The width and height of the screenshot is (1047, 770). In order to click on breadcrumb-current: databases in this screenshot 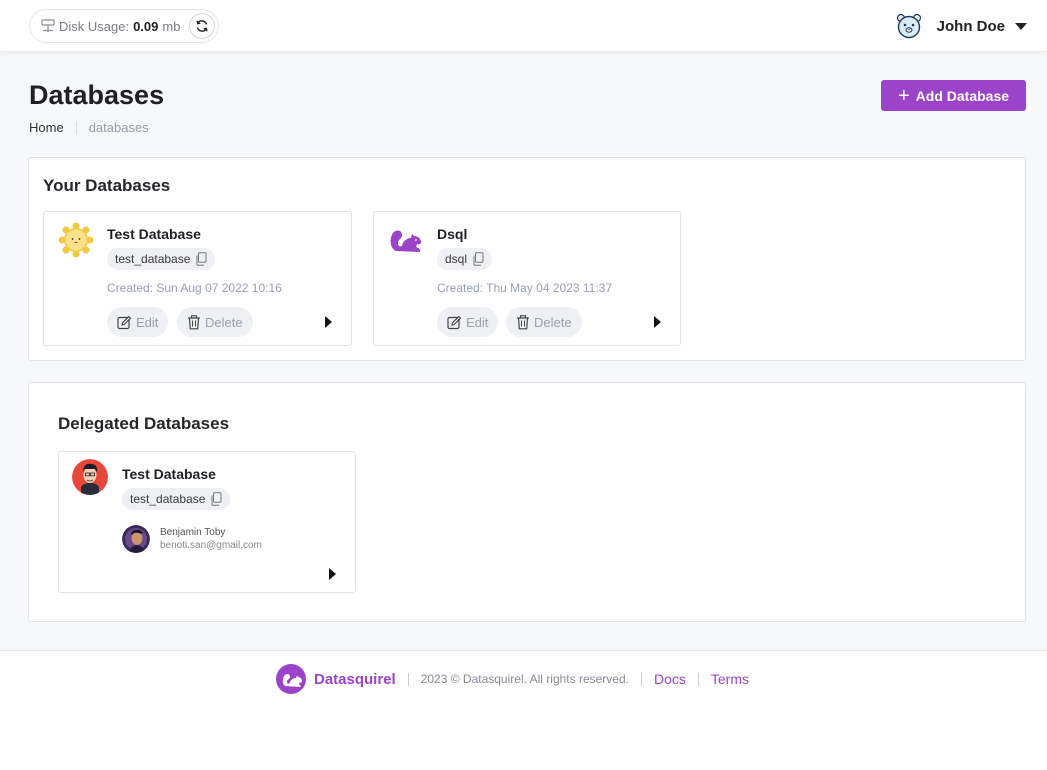, I will do `click(118, 127)`.